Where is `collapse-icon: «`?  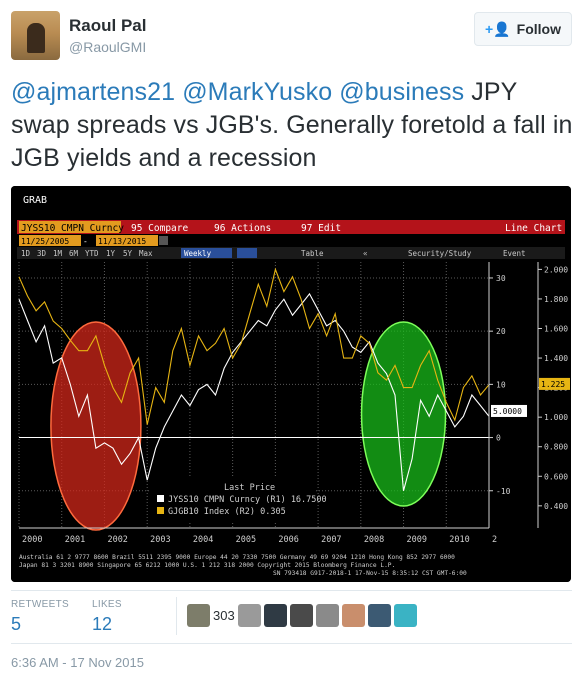 collapse-icon: « is located at coordinates (365, 253).